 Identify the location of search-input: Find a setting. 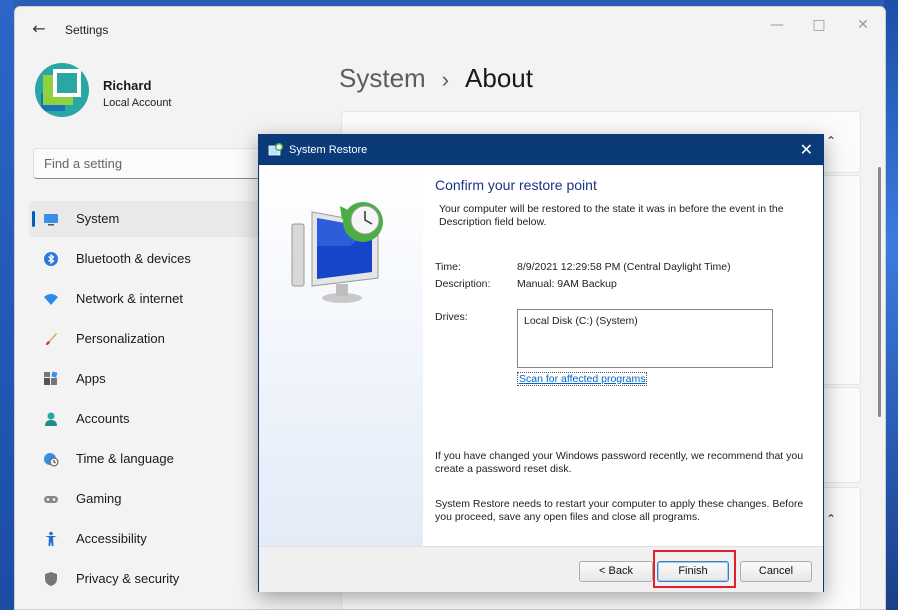
(153, 163).